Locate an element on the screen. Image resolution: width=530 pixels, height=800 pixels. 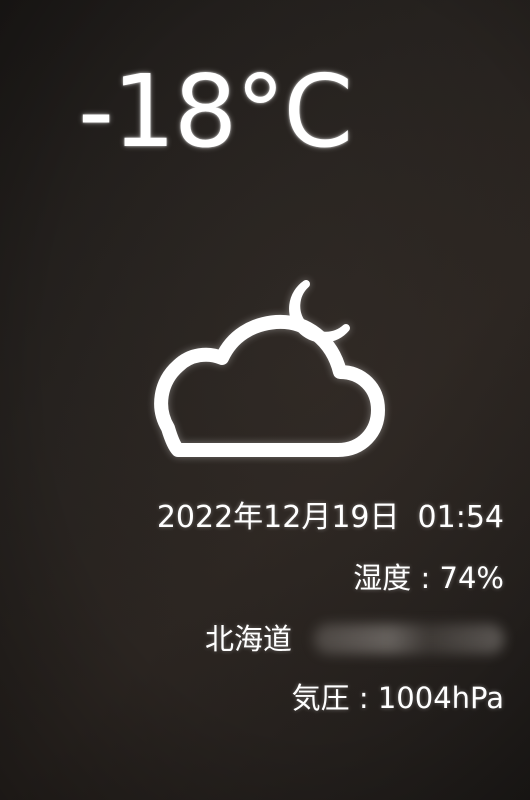
location-text: 北海道 is located at coordinates (248, 638).